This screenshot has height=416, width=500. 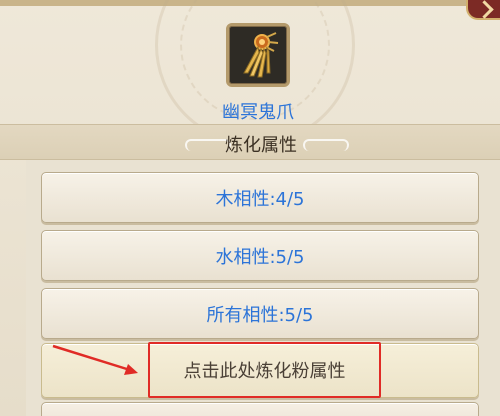 What do you see at coordinates (258, 112) in the screenshot?
I see `item-name: 幽冥鬼爪` at bounding box center [258, 112].